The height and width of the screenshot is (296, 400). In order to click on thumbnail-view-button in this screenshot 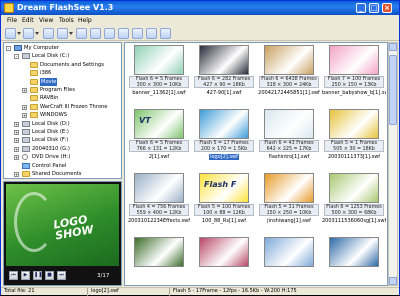, I will do `click(62, 33)`.